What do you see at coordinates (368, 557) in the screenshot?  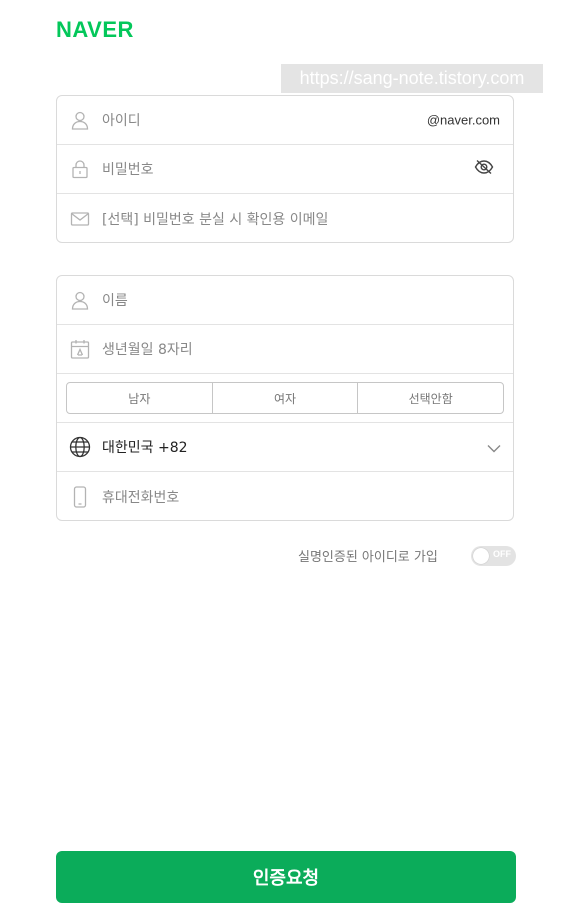 I see `real-name-verify-label: 실명인증된 아이디로 가입` at bounding box center [368, 557].